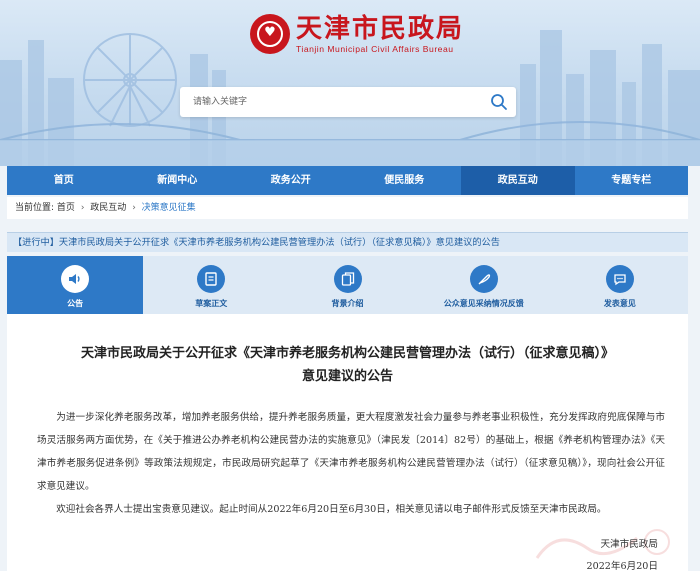 This screenshot has height=571, width=700. I want to click on files-icon, so click(347, 279).